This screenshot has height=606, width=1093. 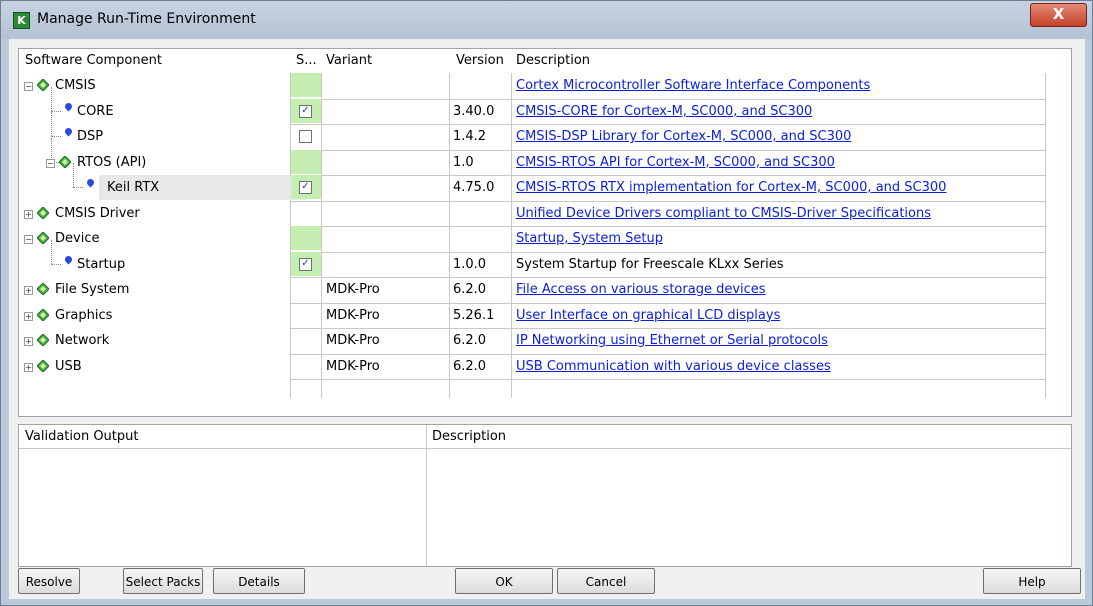 What do you see at coordinates (146, 19) in the screenshot?
I see `window-title: Manage Run-Time Environment` at bounding box center [146, 19].